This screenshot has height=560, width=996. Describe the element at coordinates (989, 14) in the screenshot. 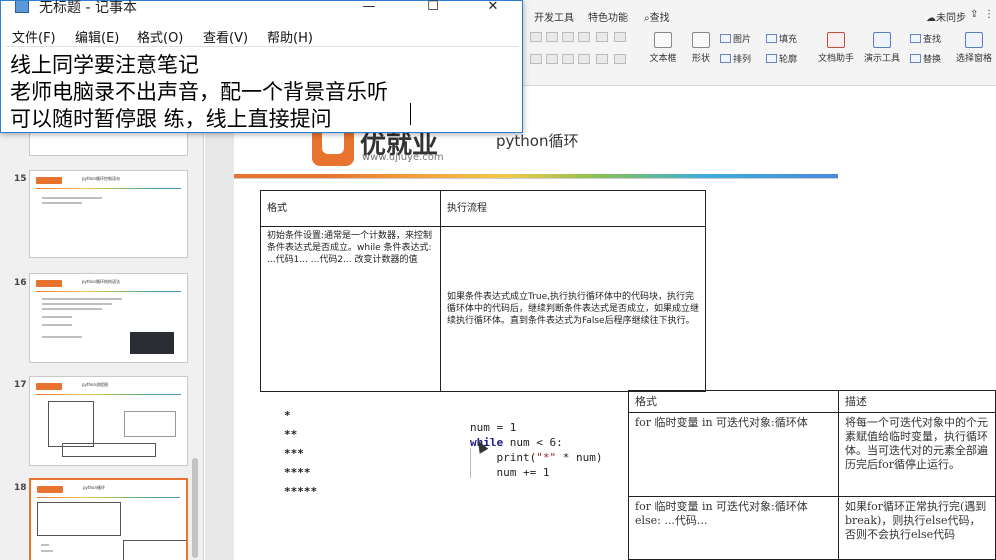

I see `more-icon: ⋮` at that location.